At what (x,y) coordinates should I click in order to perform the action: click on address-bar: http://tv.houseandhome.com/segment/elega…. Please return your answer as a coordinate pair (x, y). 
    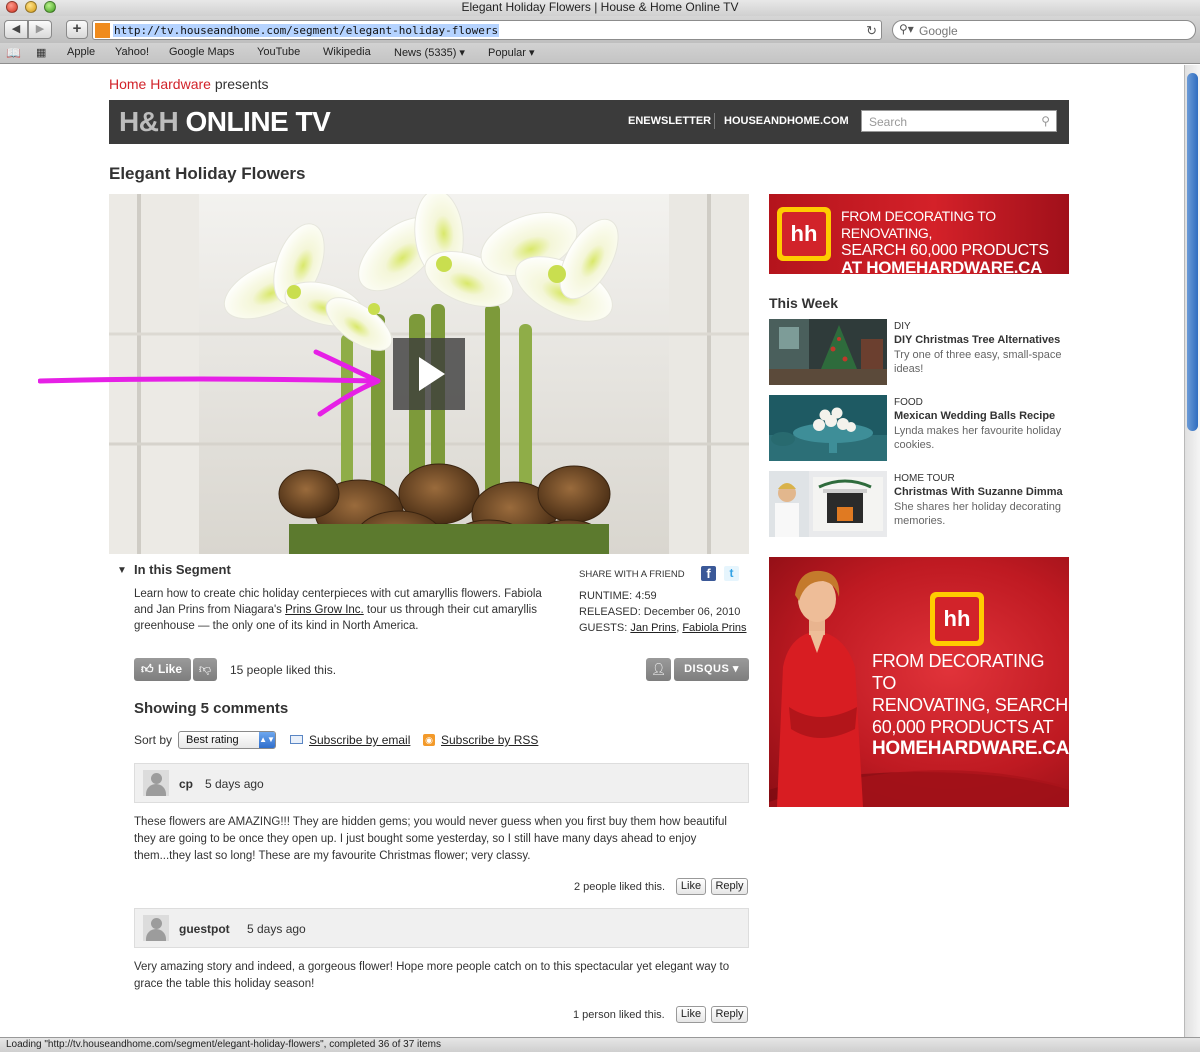
    Looking at the image, I should click on (487, 30).